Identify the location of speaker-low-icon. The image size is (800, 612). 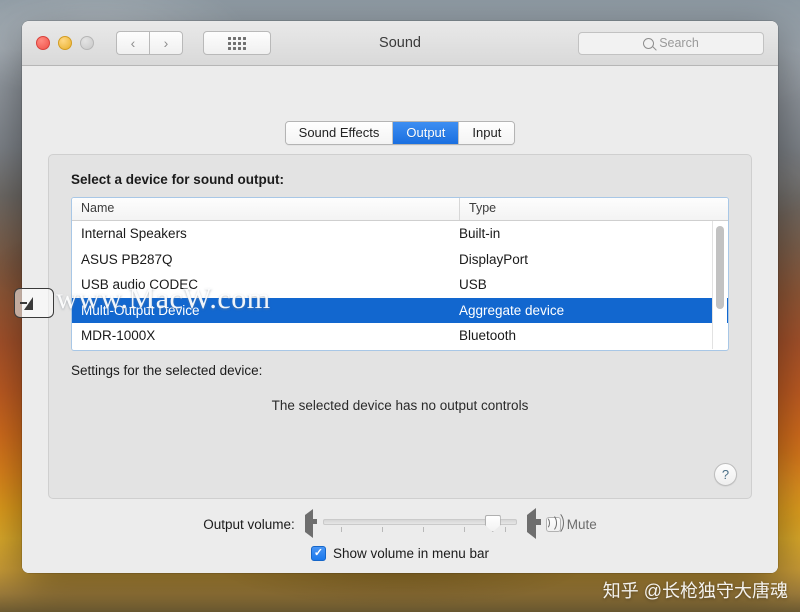
(310, 523).